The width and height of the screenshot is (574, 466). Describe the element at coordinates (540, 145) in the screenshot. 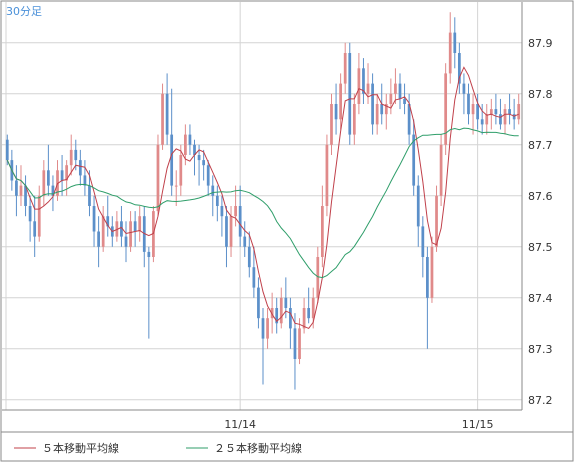

I see `y-tick-label: 87.7` at that location.